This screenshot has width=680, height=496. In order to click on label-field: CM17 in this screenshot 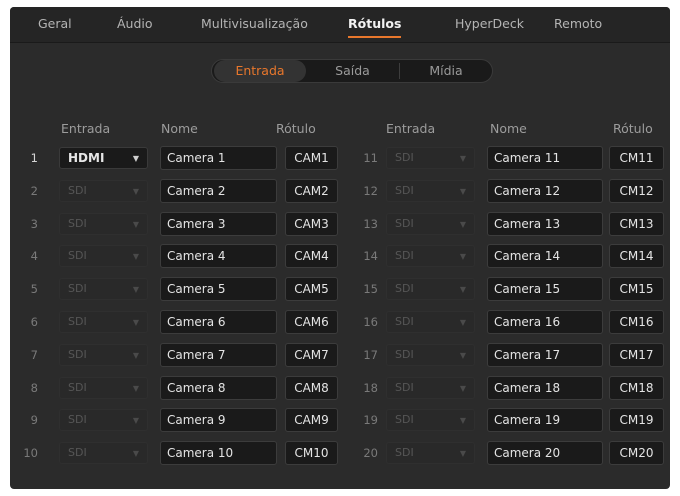, I will do `click(636, 354)`.